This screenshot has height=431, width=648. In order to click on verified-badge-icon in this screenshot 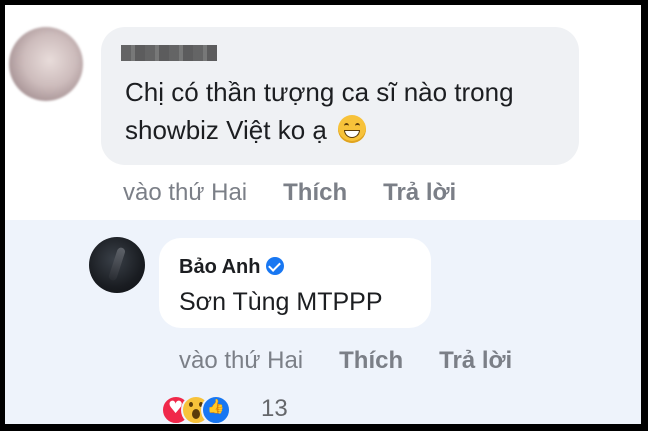, I will do `click(275, 266)`.